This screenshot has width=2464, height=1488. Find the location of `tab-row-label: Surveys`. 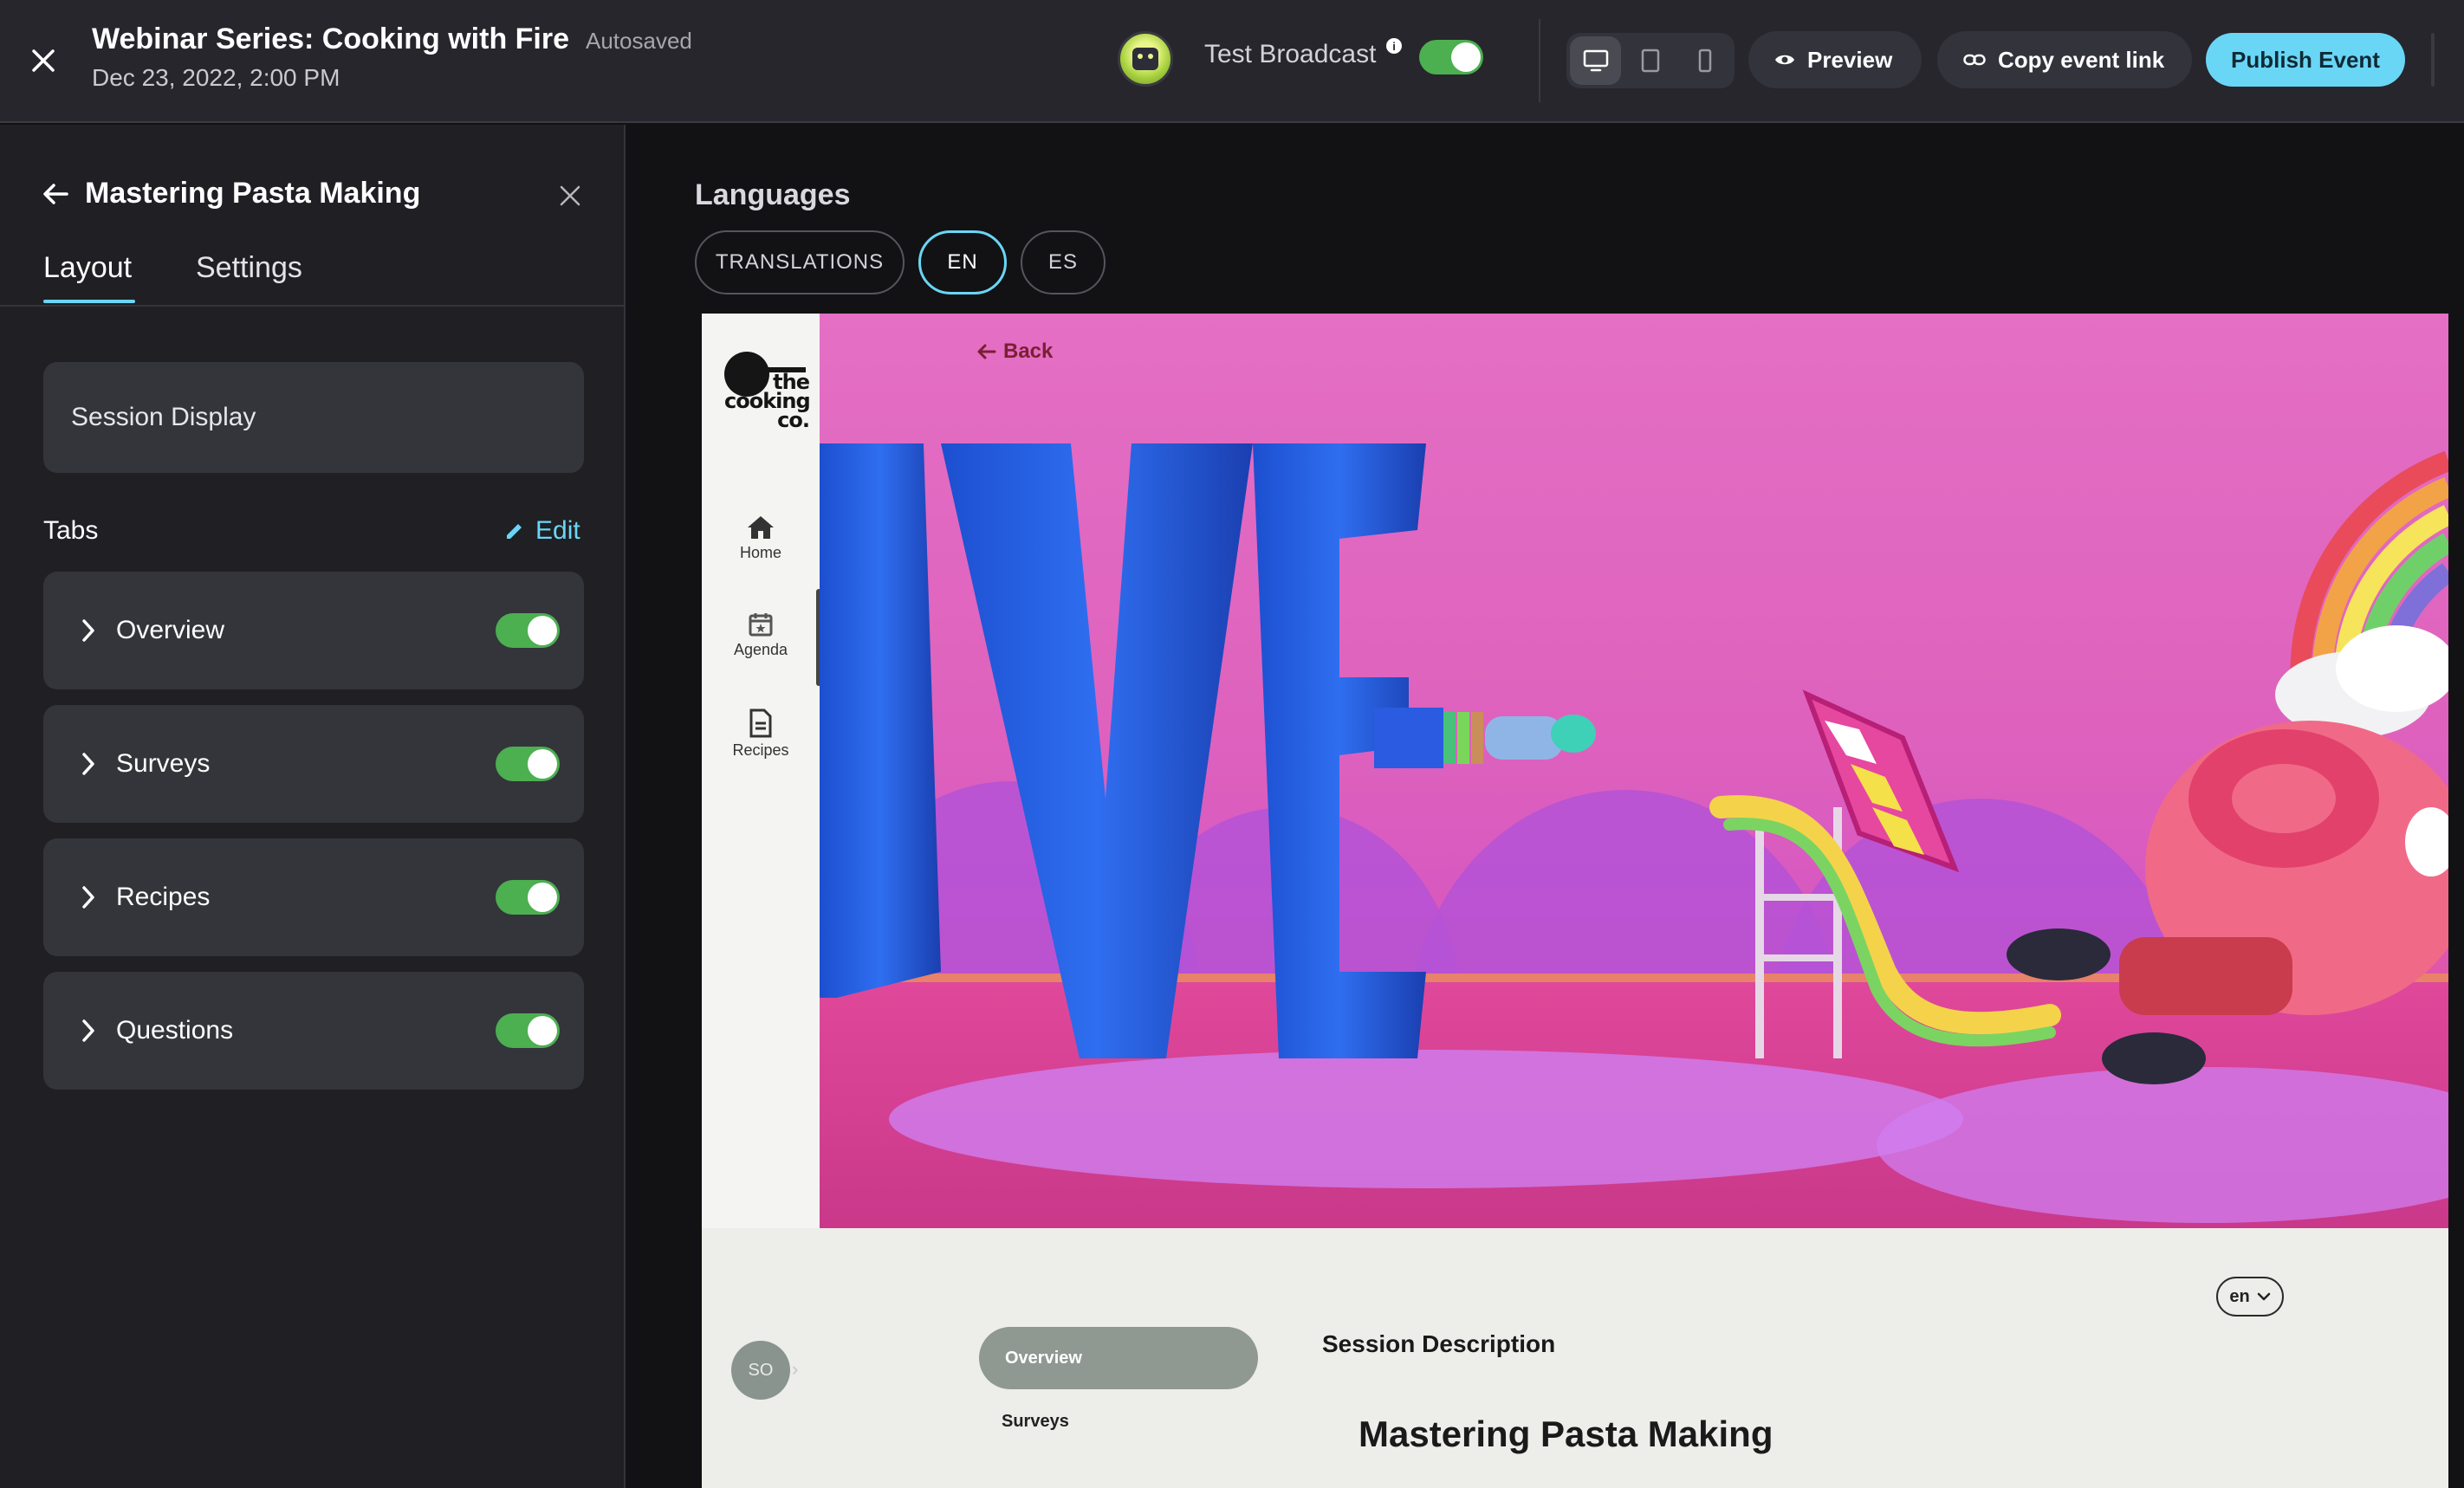

tab-row-label: Surveys is located at coordinates (164, 763).